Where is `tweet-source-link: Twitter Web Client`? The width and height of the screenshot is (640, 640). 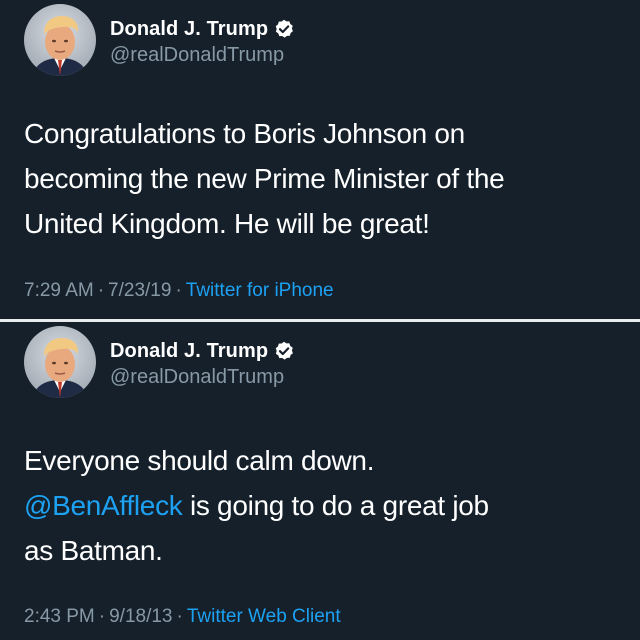
tweet-source-link: Twitter Web Client is located at coordinates (264, 616).